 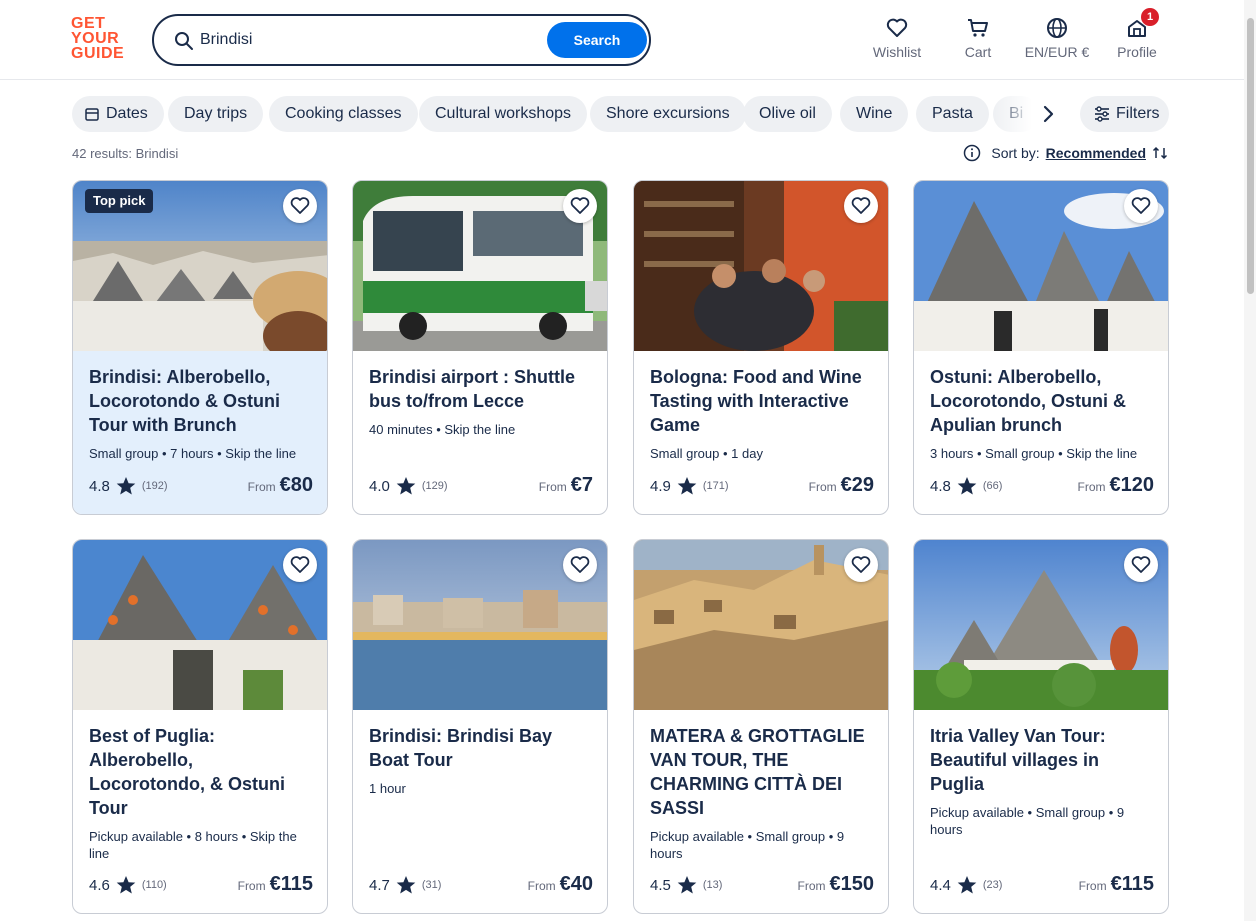 What do you see at coordinates (481, 885) in the screenshot?
I see `card-footer: 4.7 (31) From €40` at bounding box center [481, 885].